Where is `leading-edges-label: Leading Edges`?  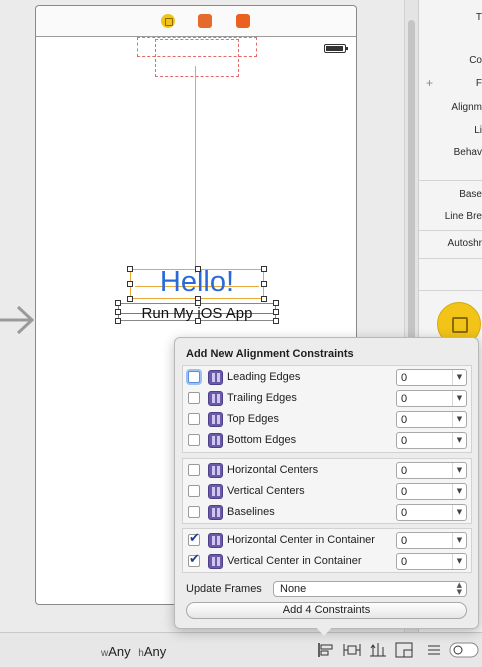 leading-edges-label: Leading Edges is located at coordinates (264, 377).